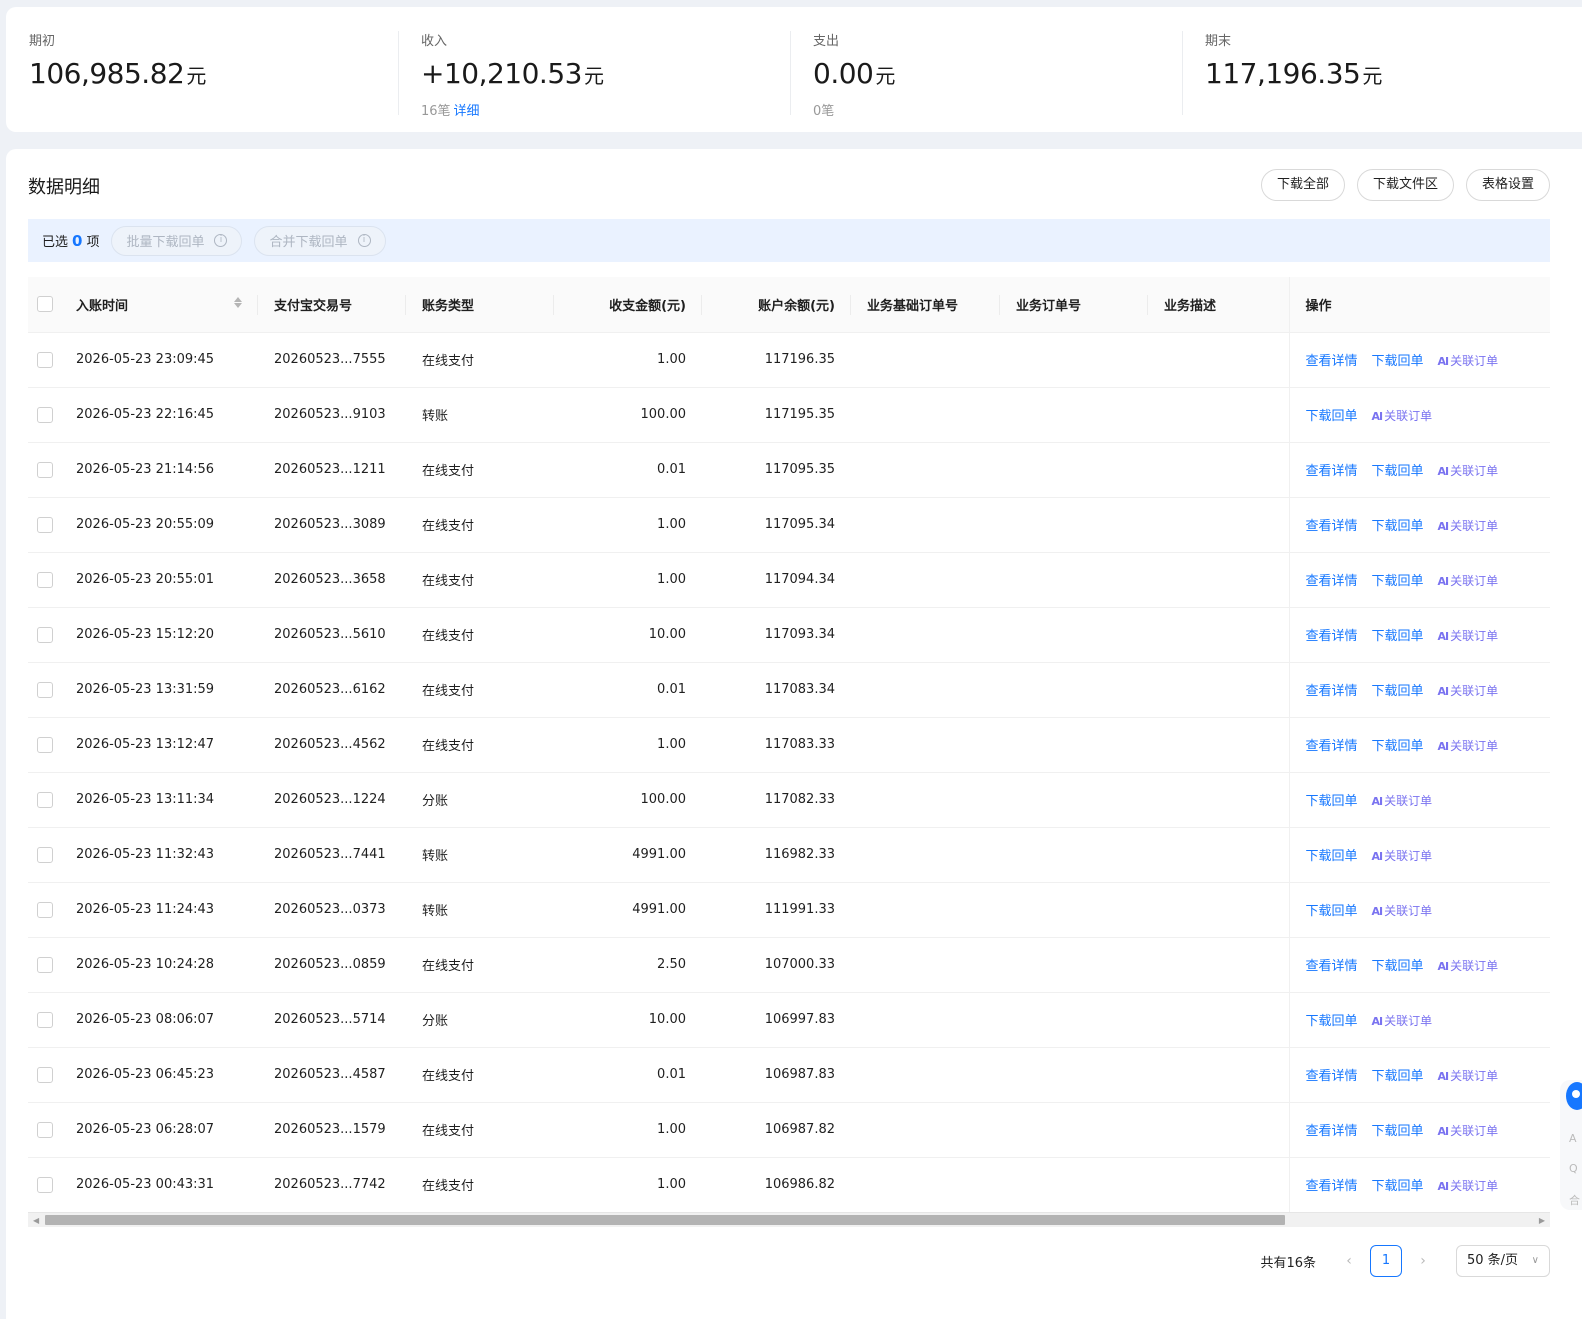 The height and width of the screenshot is (1319, 1582). Describe the element at coordinates (45, 304) in the screenshot. I see `select-all-checkbox` at that location.